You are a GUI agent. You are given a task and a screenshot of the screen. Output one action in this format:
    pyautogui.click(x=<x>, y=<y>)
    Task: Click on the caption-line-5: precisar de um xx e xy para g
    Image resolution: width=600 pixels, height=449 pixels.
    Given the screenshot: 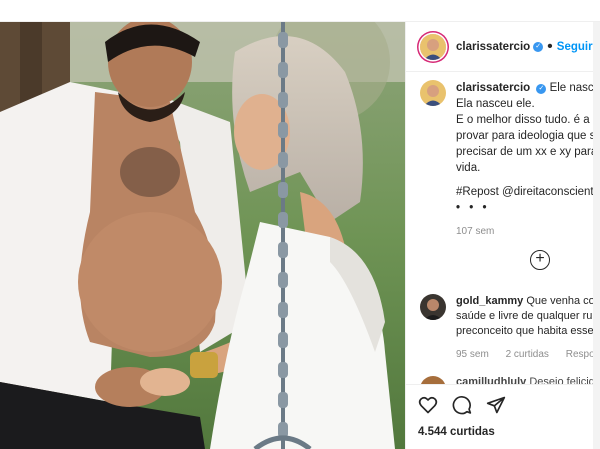 What is the action you would take?
    pyautogui.click(x=528, y=152)
    